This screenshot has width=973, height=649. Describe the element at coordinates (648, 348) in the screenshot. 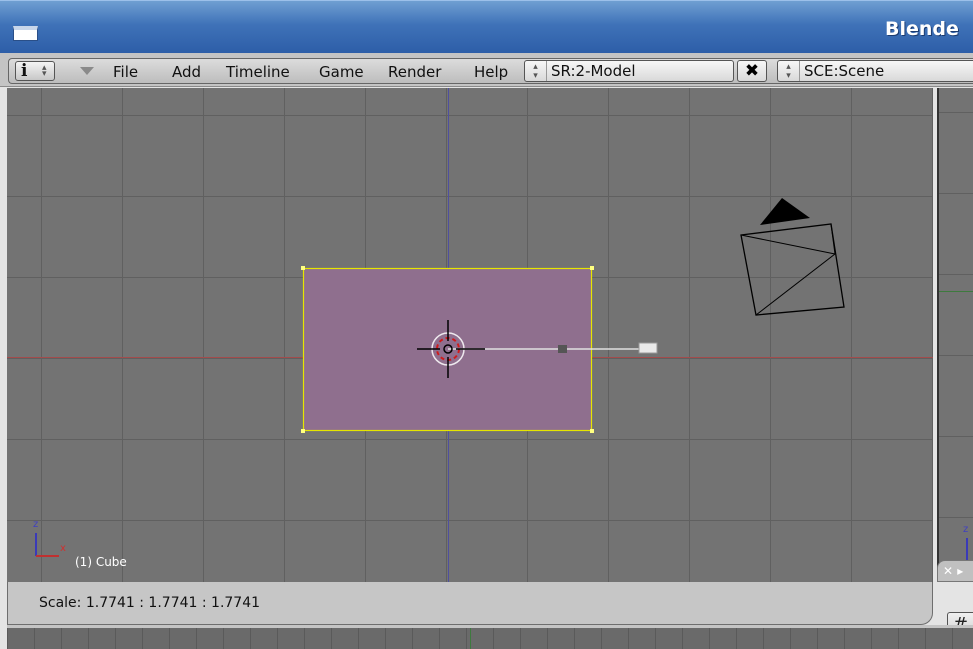

I see `scale-handle-end` at that location.